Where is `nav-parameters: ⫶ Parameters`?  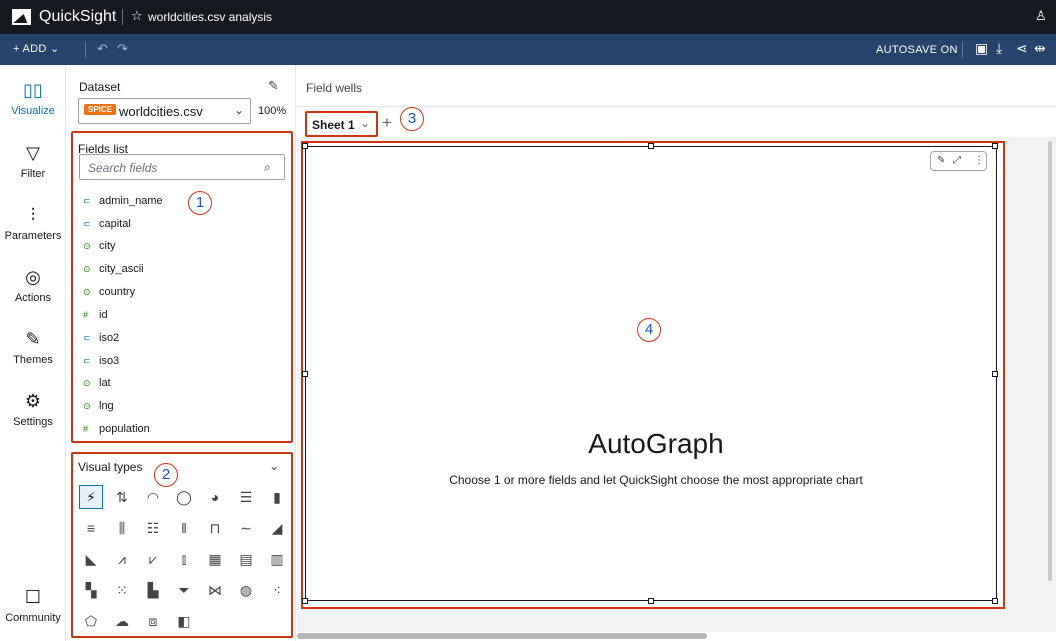
nav-parameters: ⫶ Parameters is located at coordinates (33, 223).